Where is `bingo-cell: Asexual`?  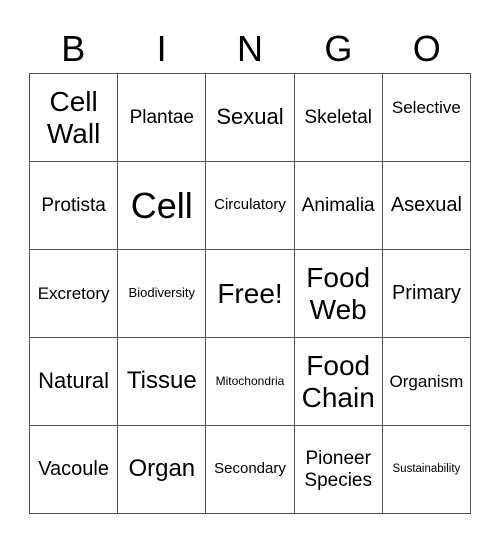 bingo-cell: Asexual is located at coordinates (426, 206).